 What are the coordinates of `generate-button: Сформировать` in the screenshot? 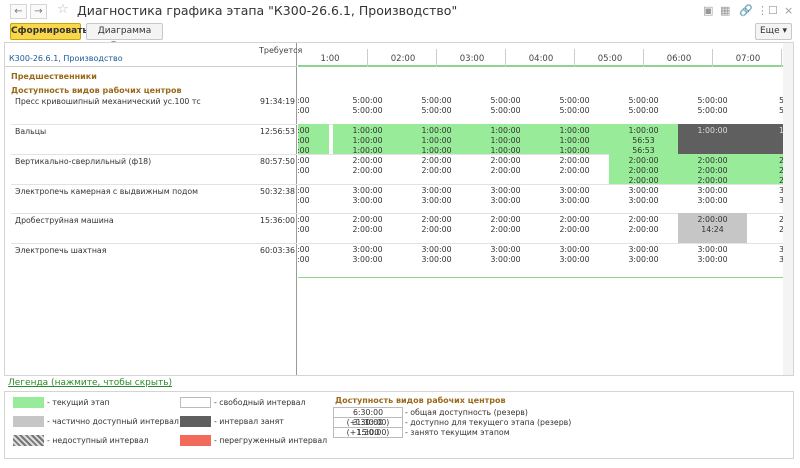 It's located at (49, 31).